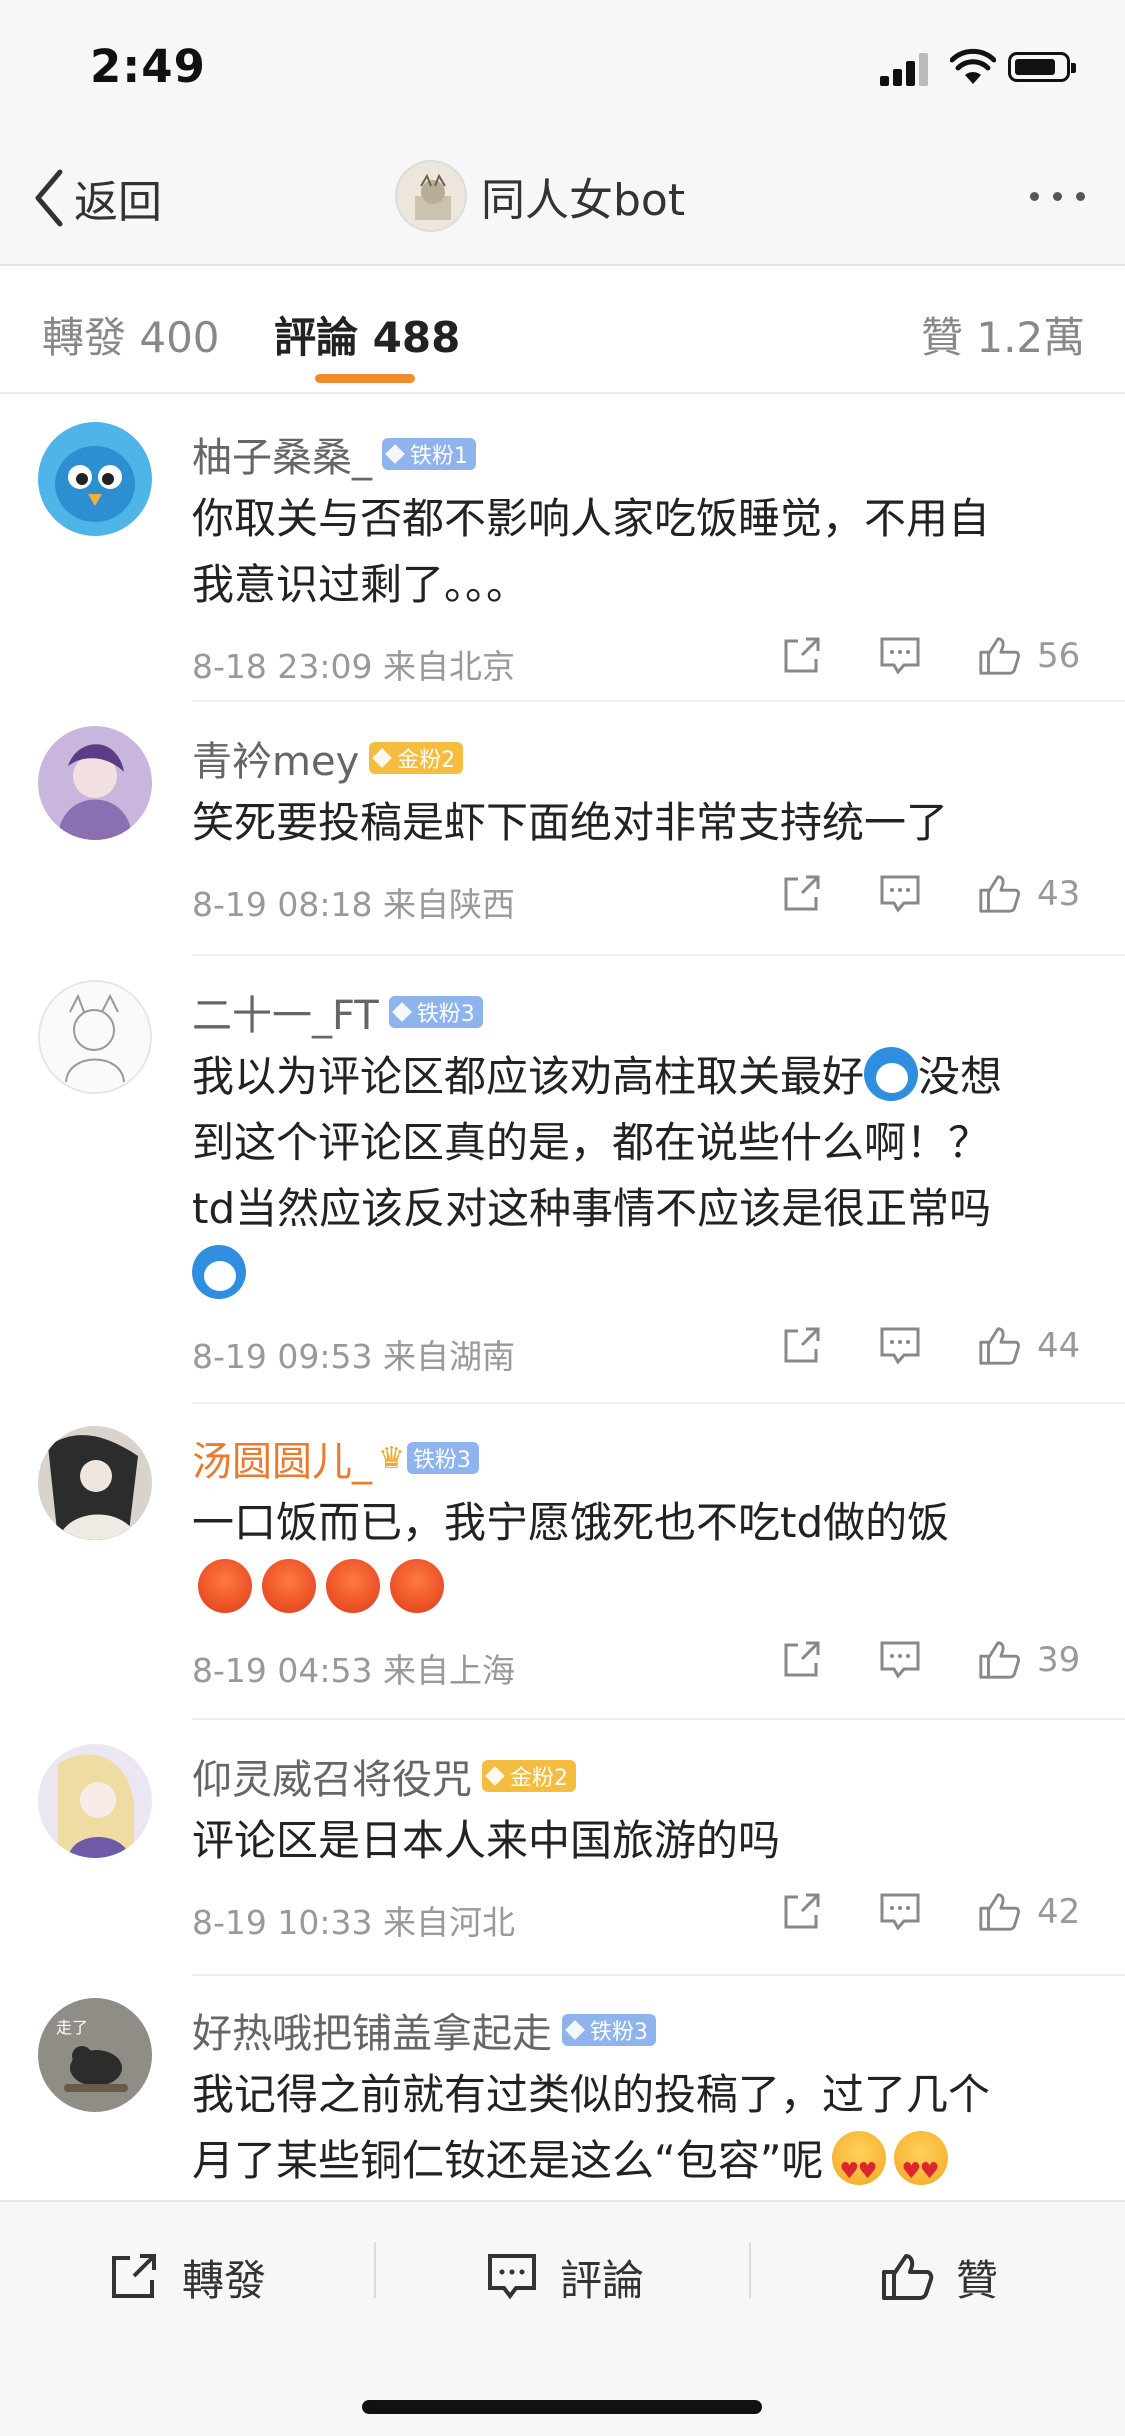 This screenshot has height=2436, width=1125. Describe the element at coordinates (1059, 1660) in the screenshot. I see `like-count: 39` at that location.